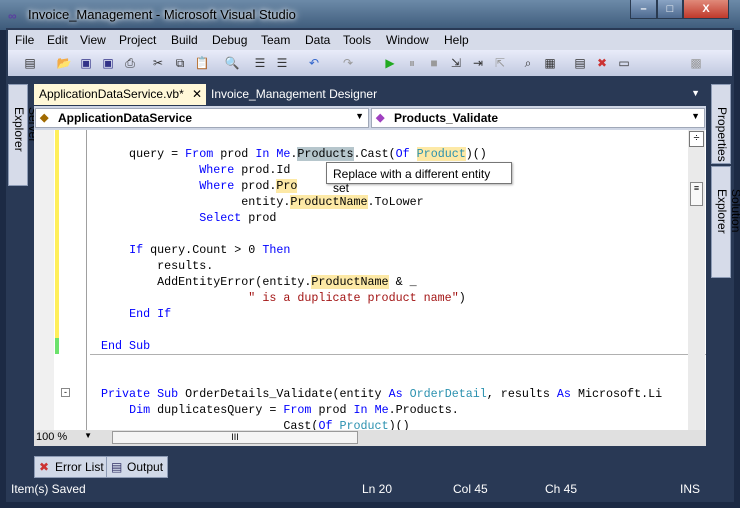  Describe the element at coordinates (370, 438) in the screenshot. I see `editor-footer: 100 % ▼ III` at that location.